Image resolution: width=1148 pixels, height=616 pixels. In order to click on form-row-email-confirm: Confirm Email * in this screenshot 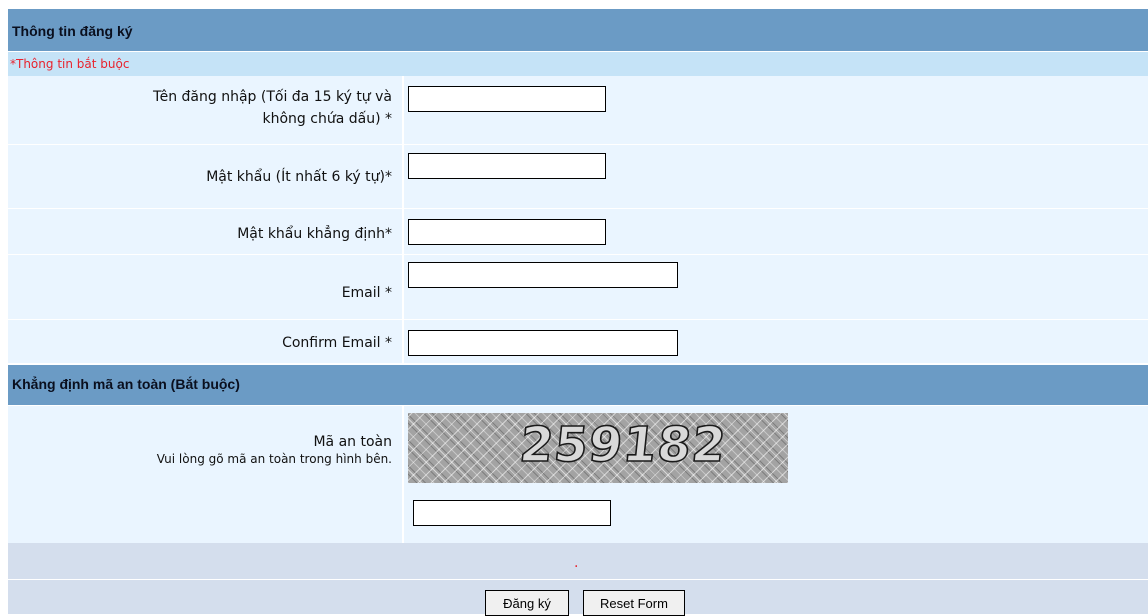, I will do `click(578, 342)`.